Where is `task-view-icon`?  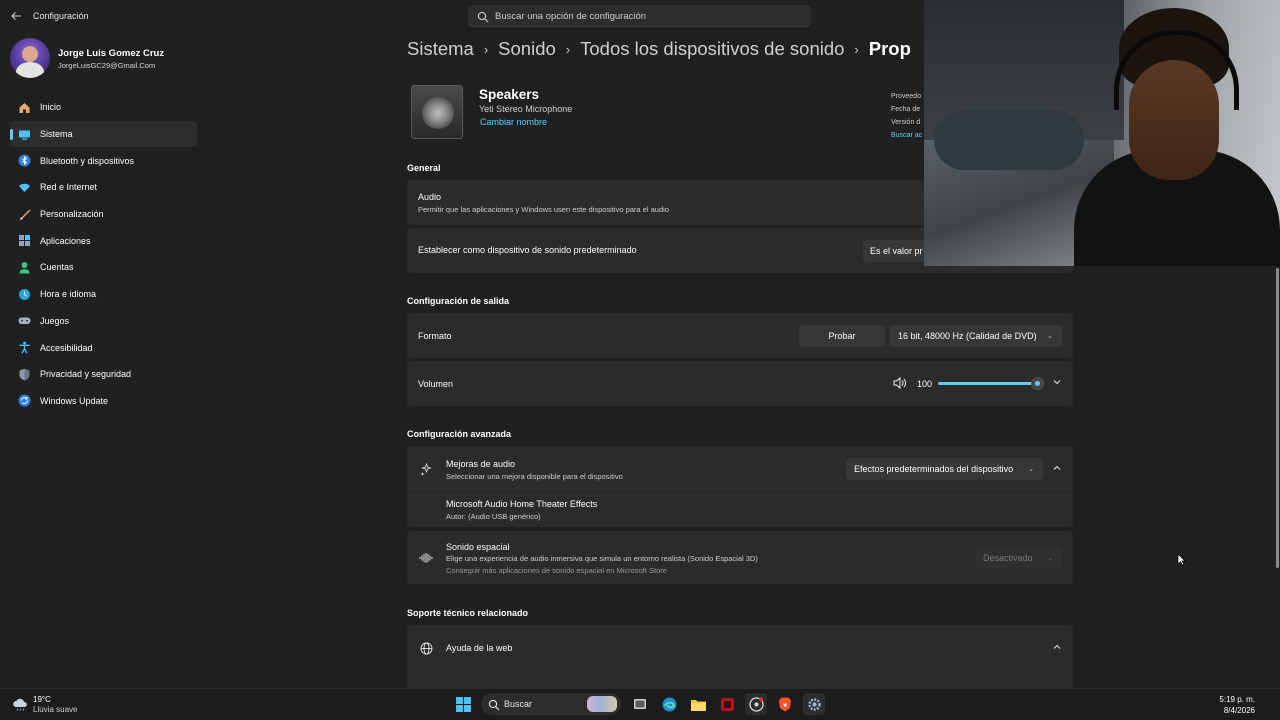 task-view-icon is located at coordinates (640, 704).